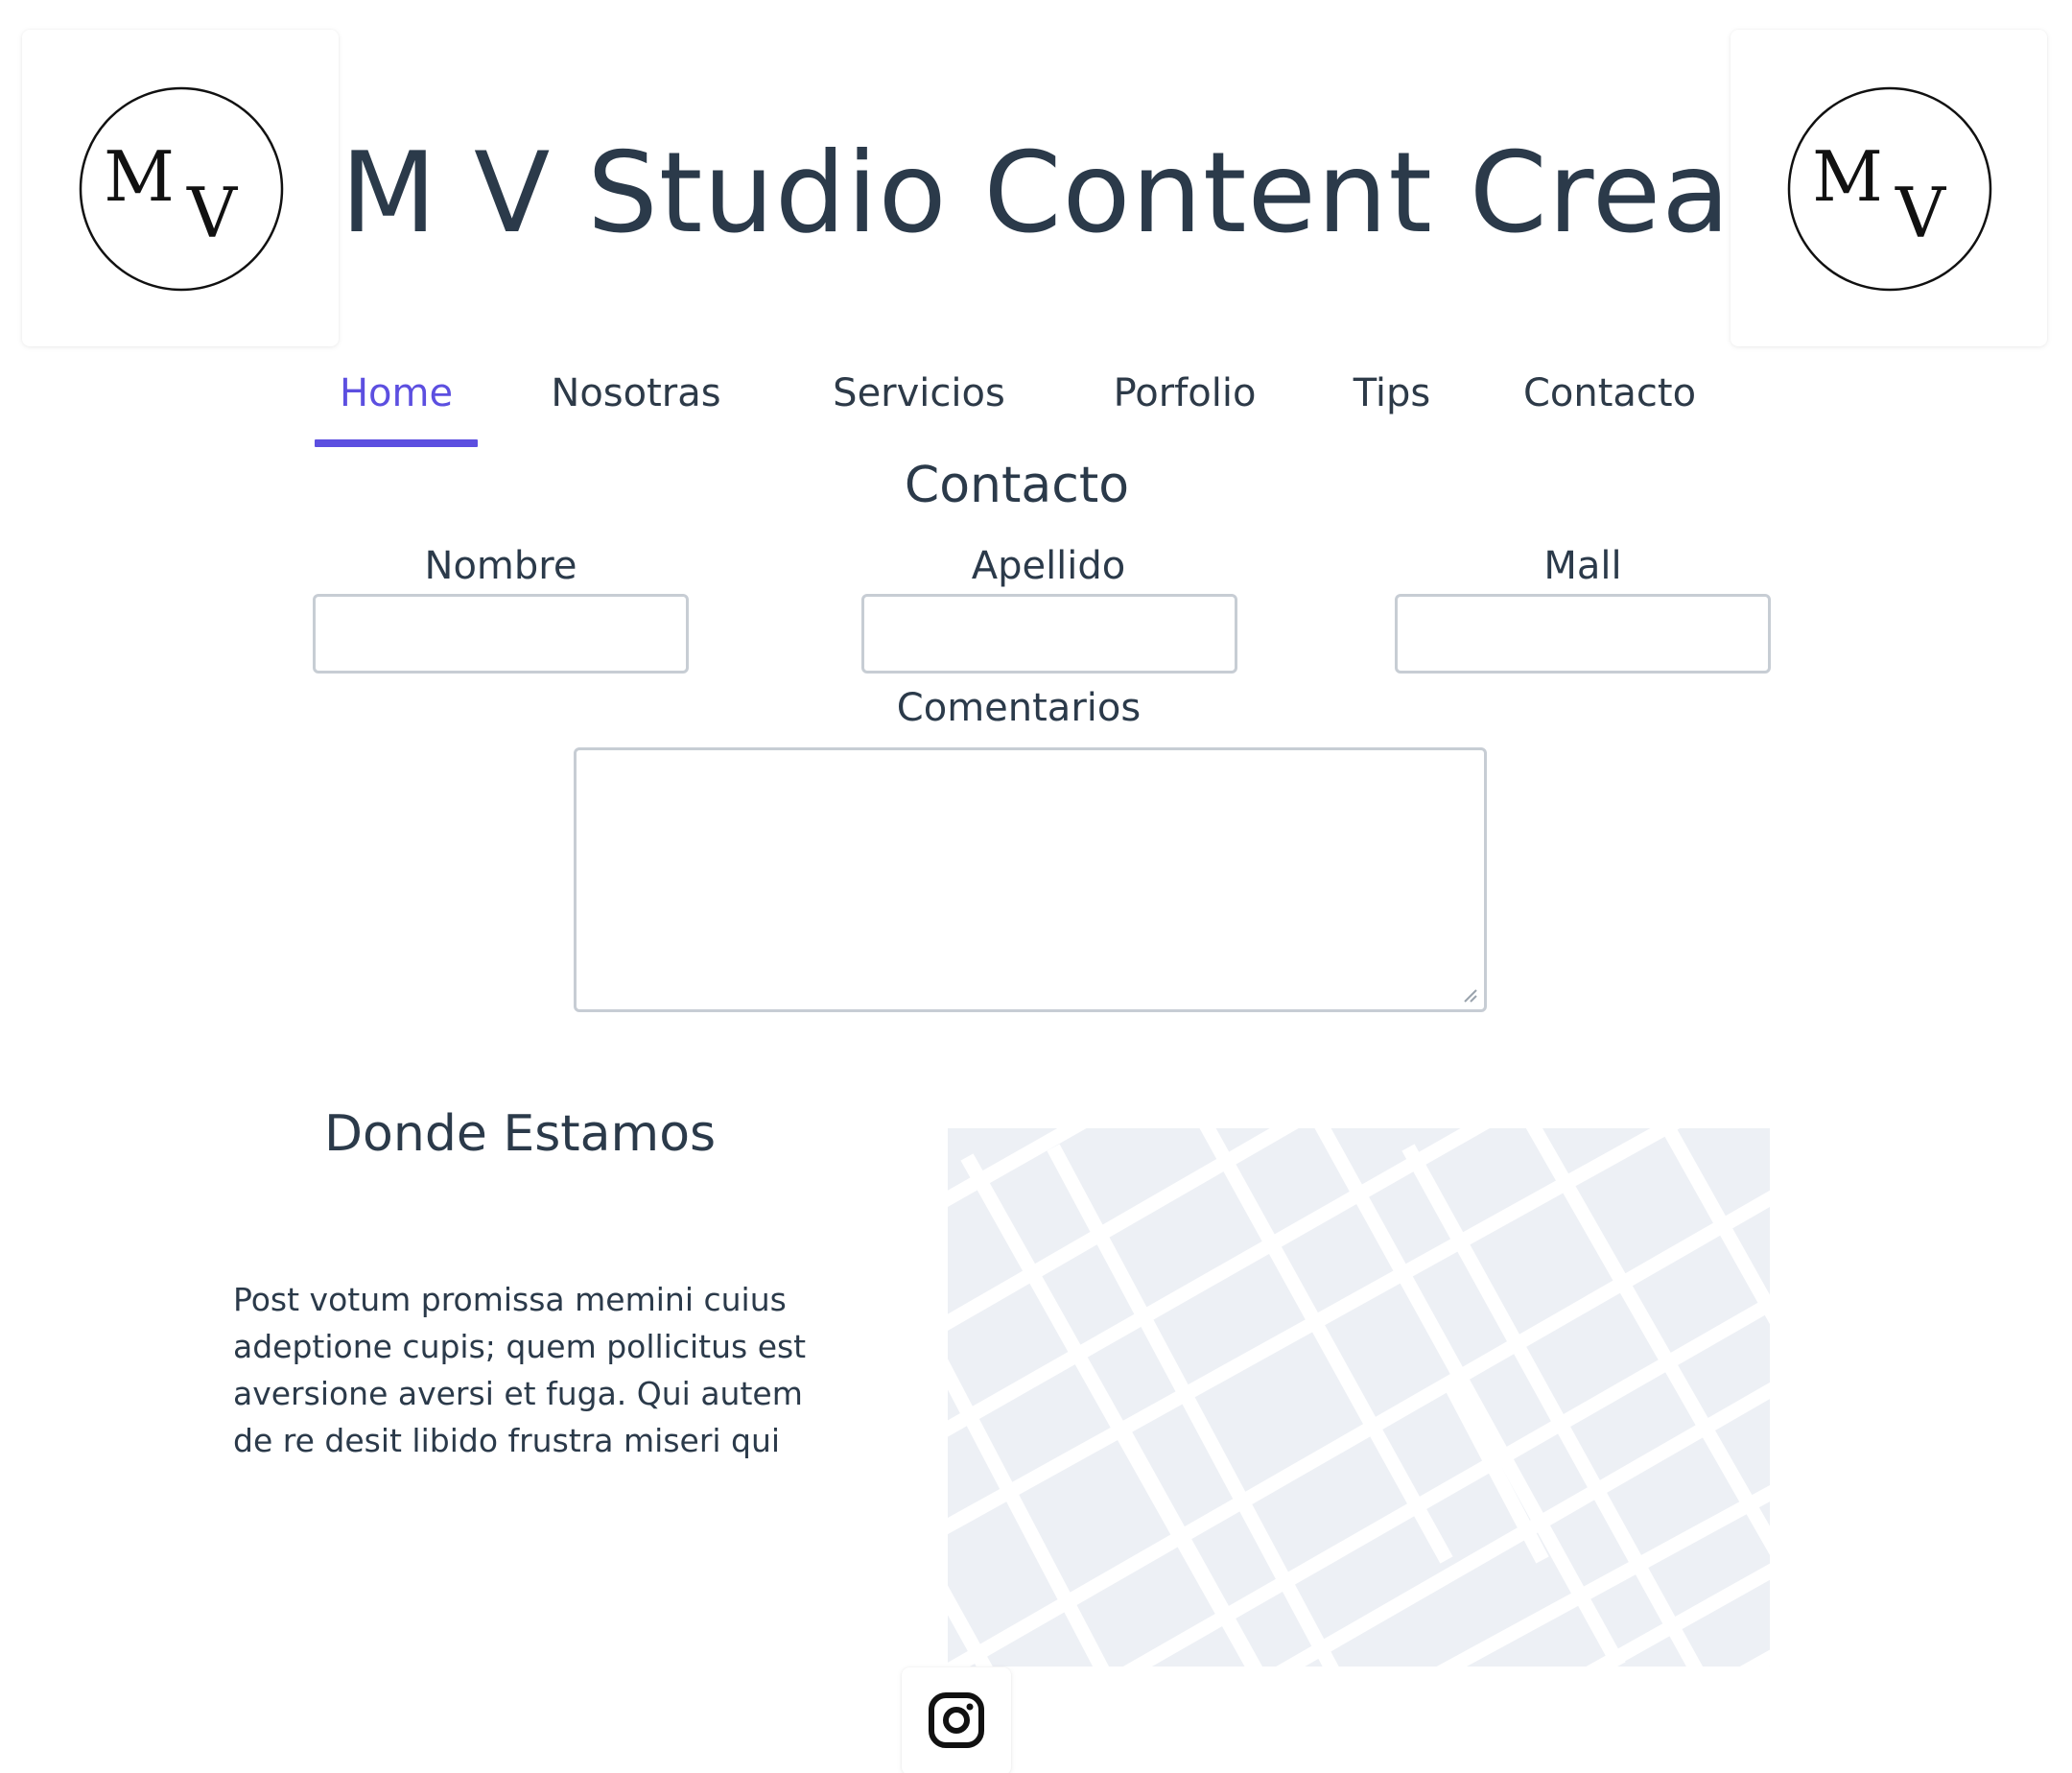 The image size is (2072, 1773). I want to click on apellido-label: Apellido, so click(1048, 566).